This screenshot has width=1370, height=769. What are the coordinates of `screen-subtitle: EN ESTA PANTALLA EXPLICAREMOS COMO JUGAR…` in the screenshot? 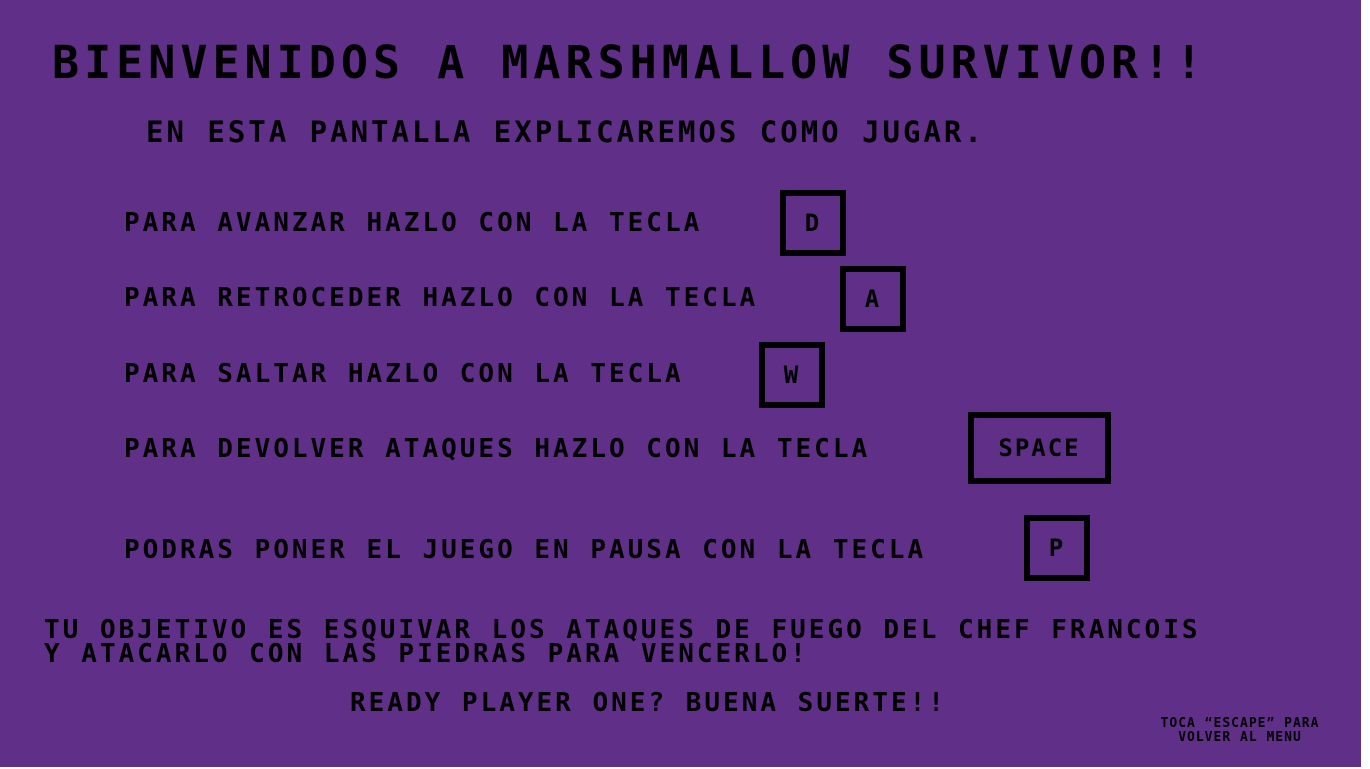 It's located at (565, 132).